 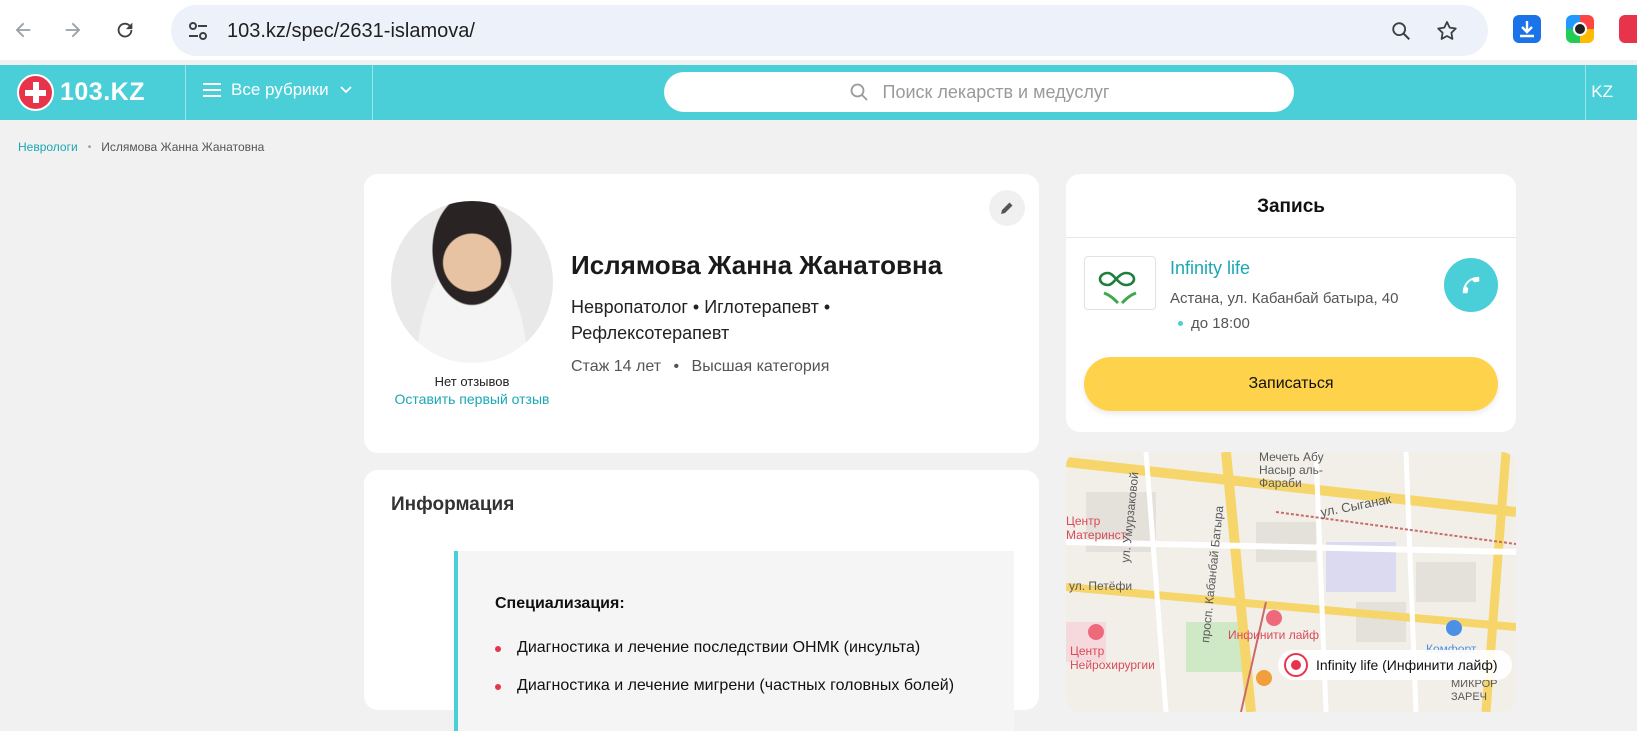 I want to click on infinity-logo-icon, so click(x=1117, y=288).